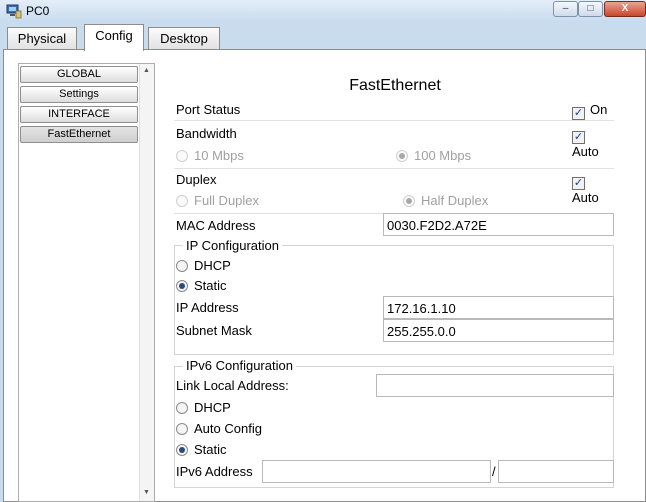 Image resolution: width=646 pixels, height=502 pixels. Describe the element at coordinates (599, 109) in the screenshot. I see `port-status-on-label: On` at that location.